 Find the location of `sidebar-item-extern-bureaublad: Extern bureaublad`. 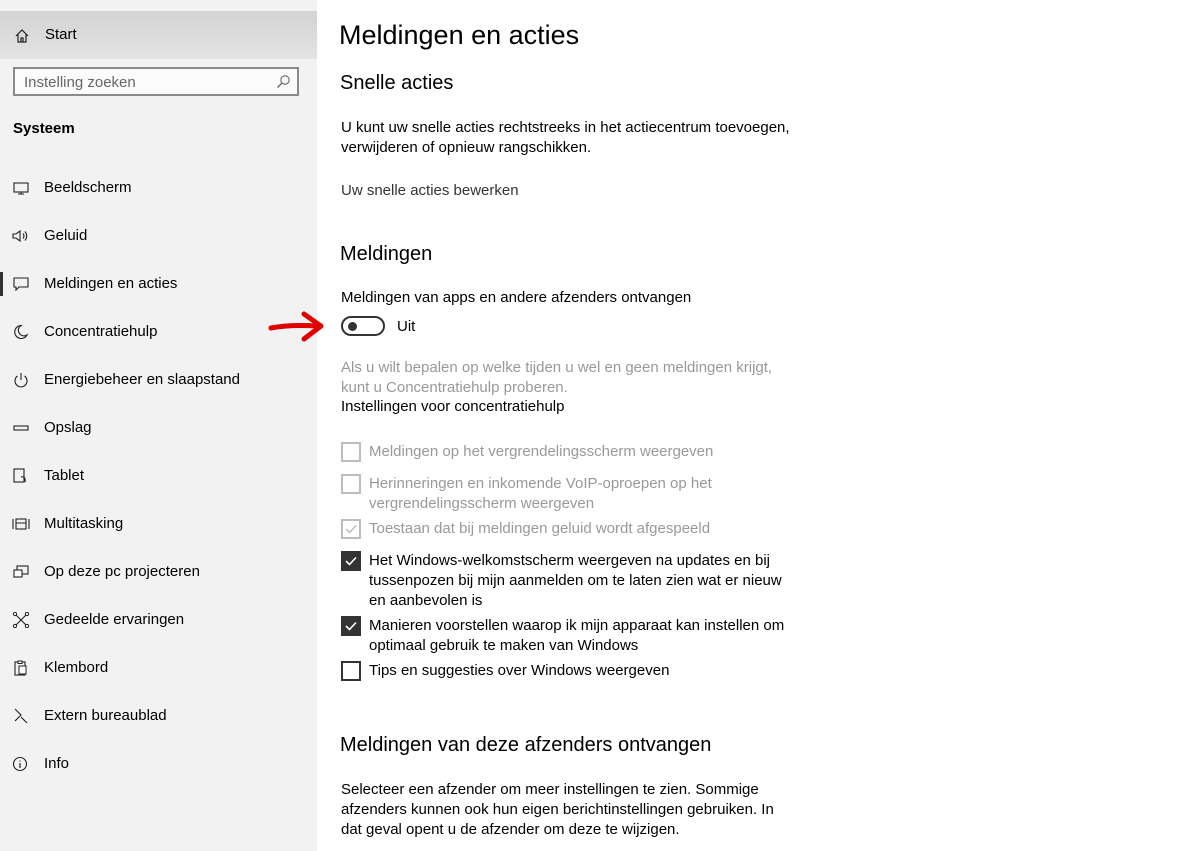

sidebar-item-extern-bureaublad: Extern bureaublad is located at coordinates (158, 716).